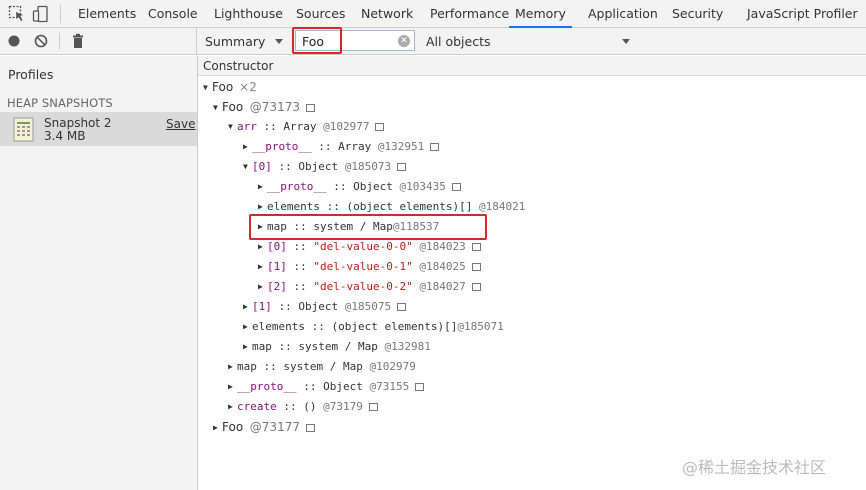 Image resolution: width=866 pixels, height=490 pixels. I want to click on toolbar-divider, so click(59, 41).